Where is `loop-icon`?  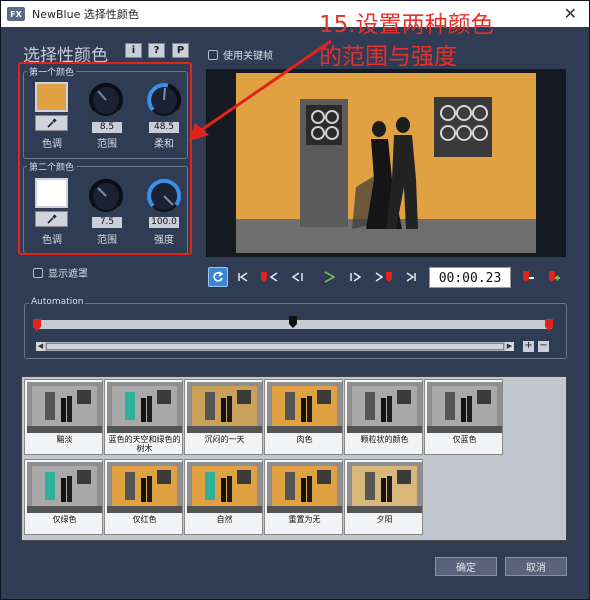
loop-icon is located at coordinates (218, 276).